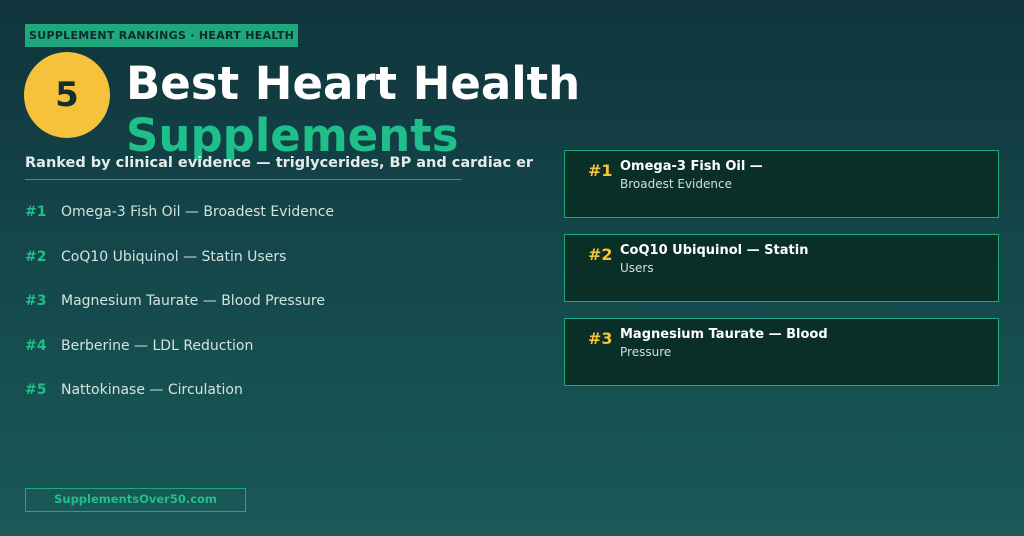 The image size is (1024, 536). Describe the element at coordinates (285, 390) in the screenshot. I see `list-item: #5 Nattokinase — Circulation` at that location.